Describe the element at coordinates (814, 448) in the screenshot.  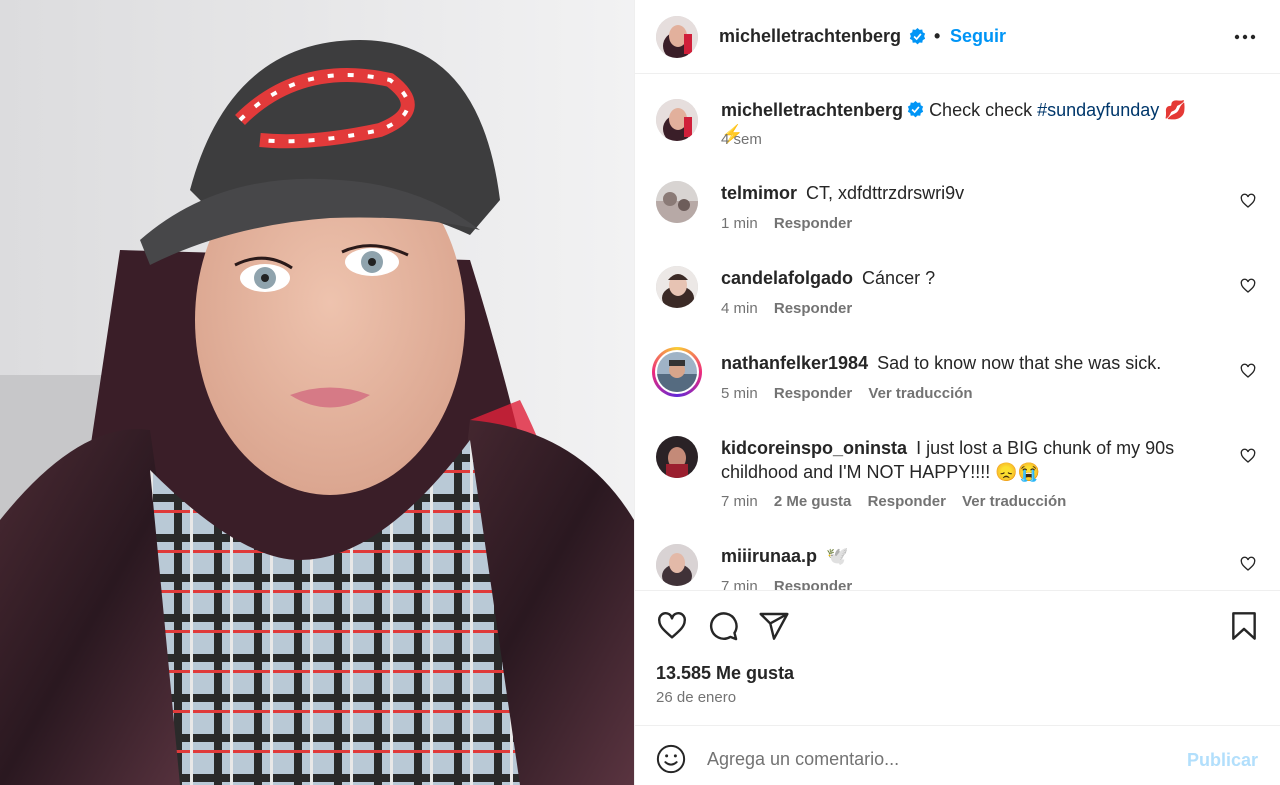
I see `comment-username: kidcoreinspo_oninsta` at that location.